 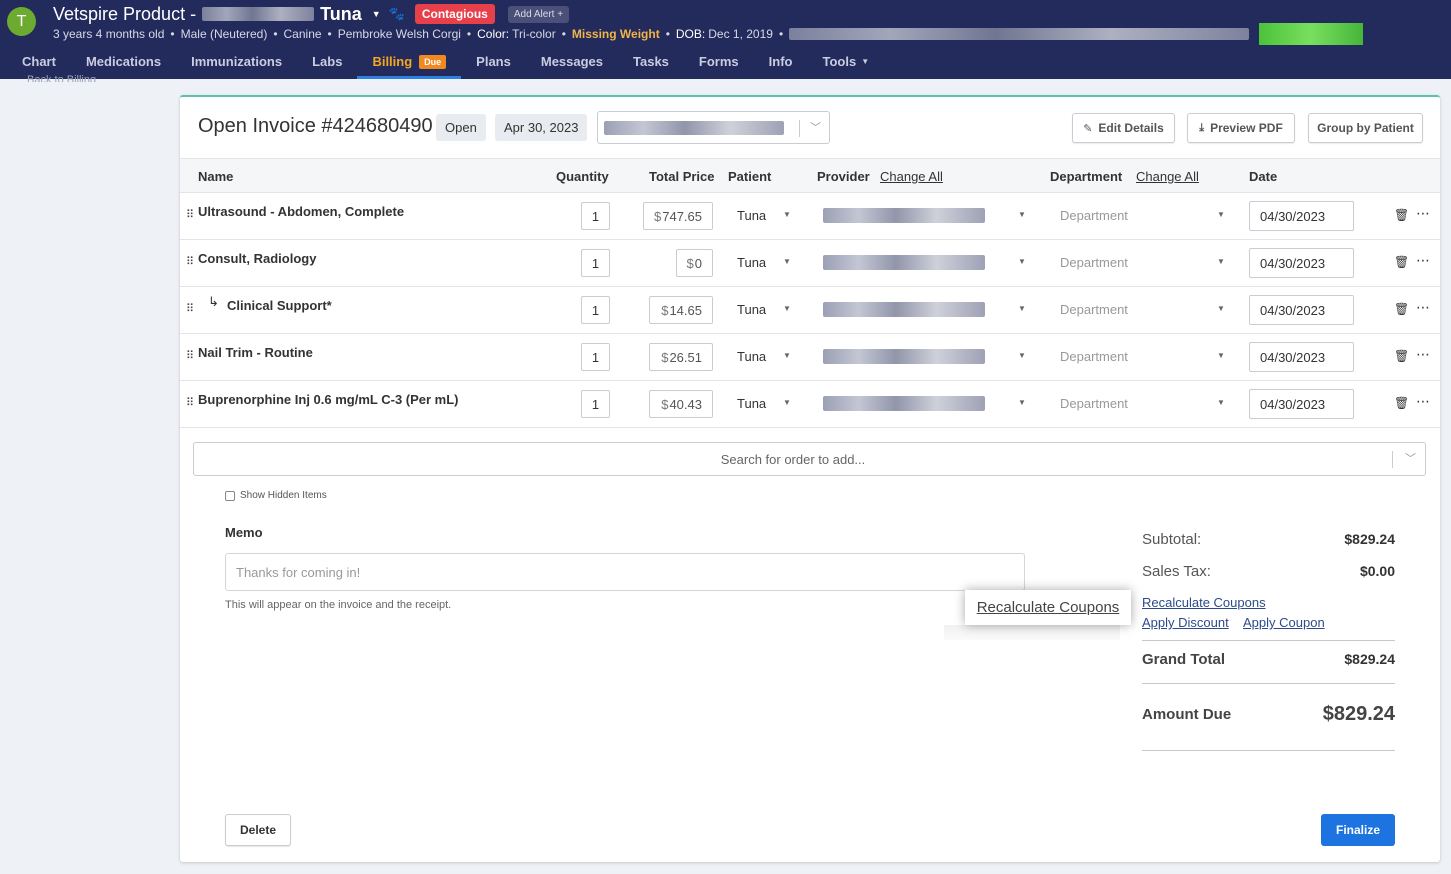 I want to click on order-search-select: Search for order to add... ﹀, so click(x=809, y=459).